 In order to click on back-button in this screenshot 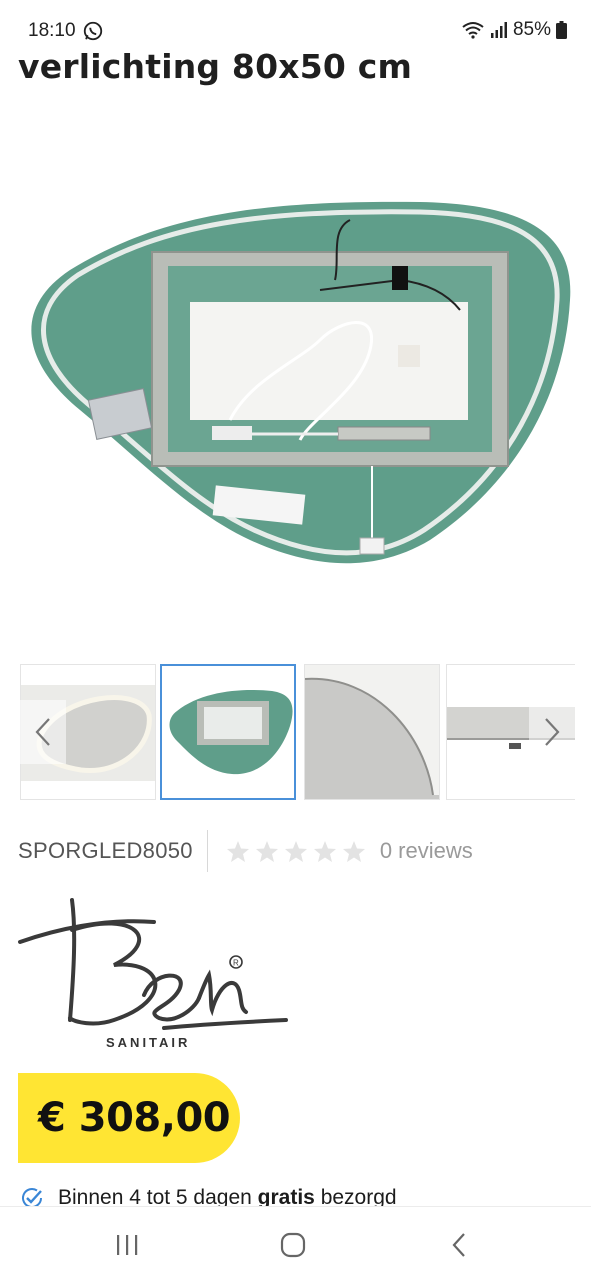, I will do `click(459, 1245)`.